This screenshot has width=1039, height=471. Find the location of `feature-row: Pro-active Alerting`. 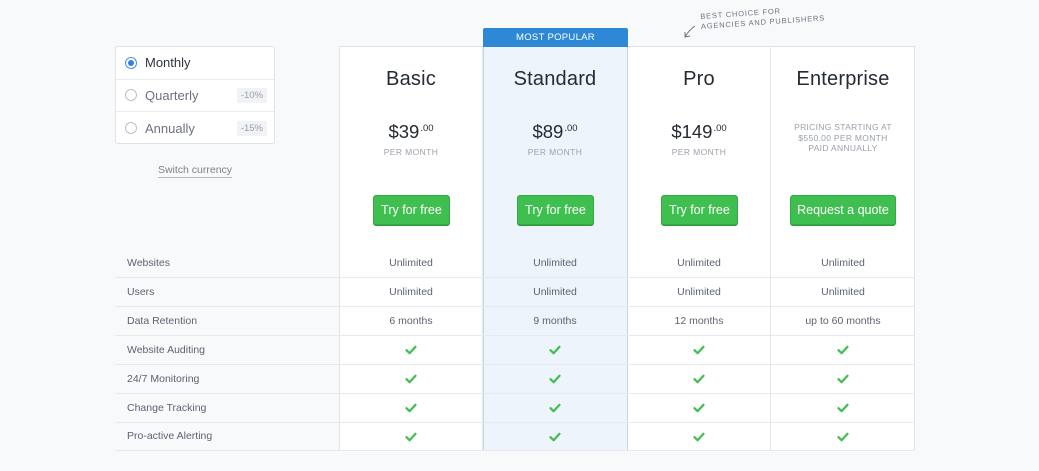

feature-row: Pro-active Alerting is located at coordinates (515, 437).